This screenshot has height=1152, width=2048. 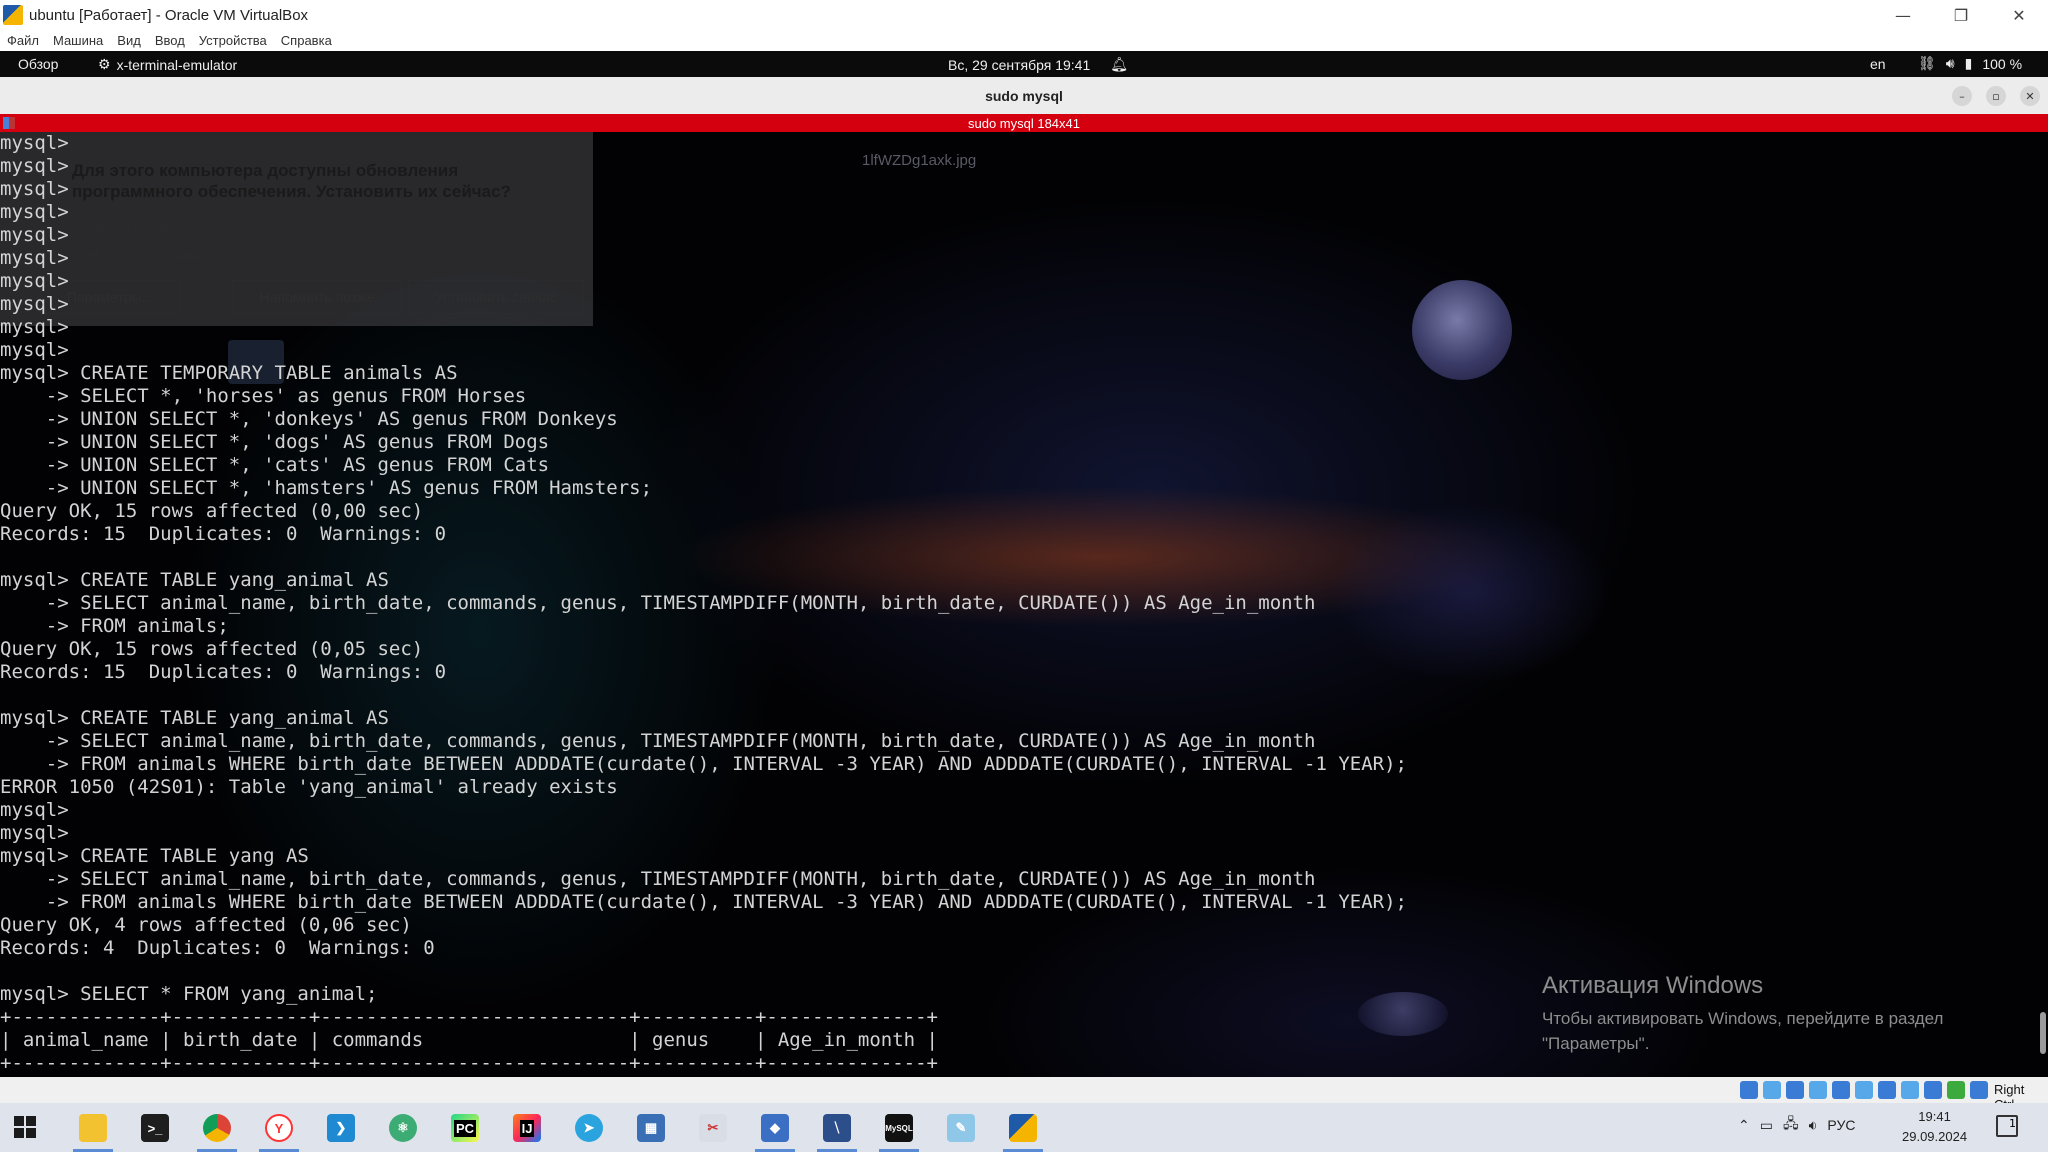 I want to click on virtualbox-icon, so click(x=1023, y=1128).